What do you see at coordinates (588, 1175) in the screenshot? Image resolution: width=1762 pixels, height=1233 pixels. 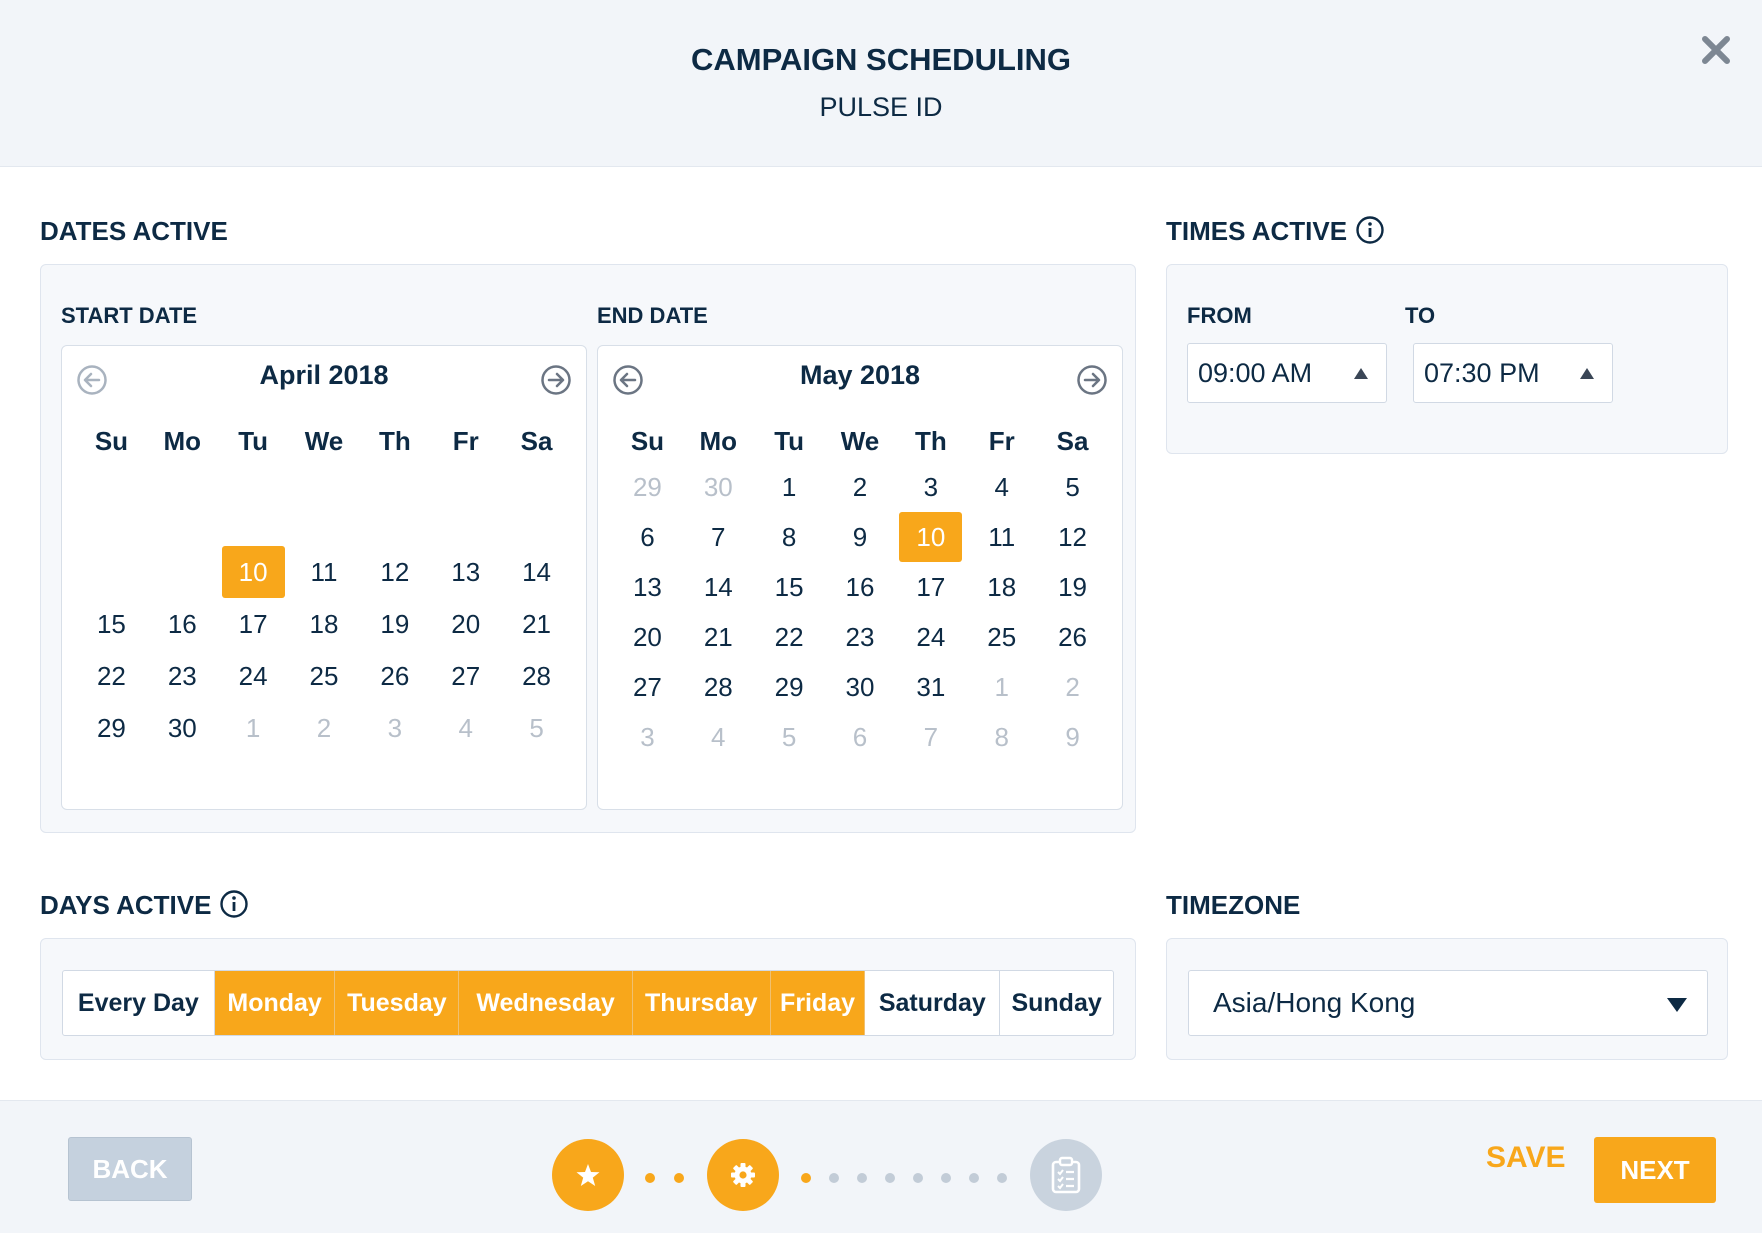 I see `step-1-indicator` at bounding box center [588, 1175].